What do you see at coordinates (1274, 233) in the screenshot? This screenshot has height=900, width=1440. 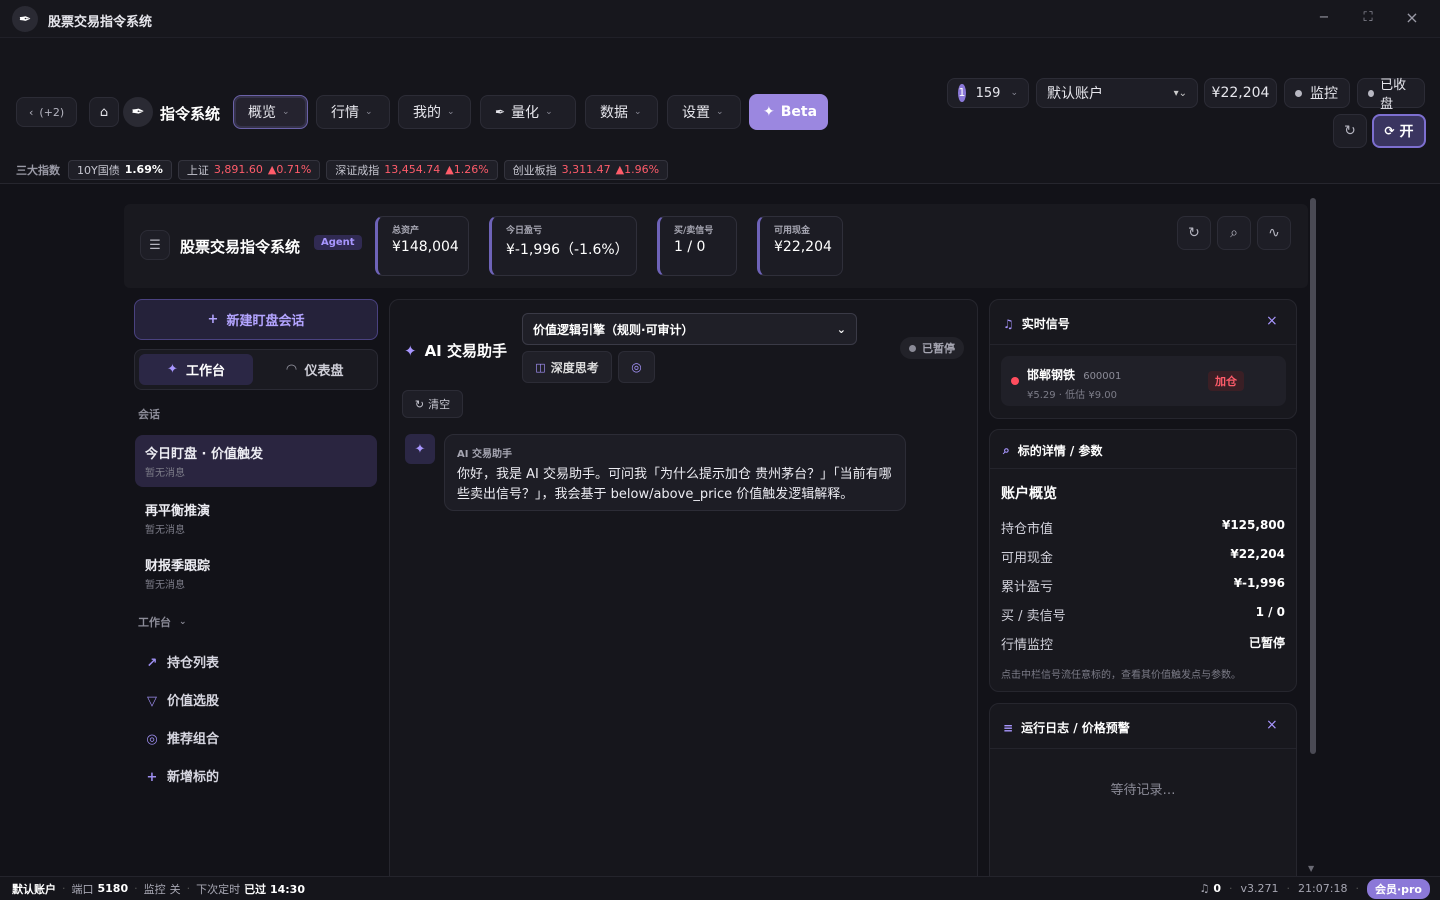 I see `pulse-icon: ∿` at bounding box center [1274, 233].